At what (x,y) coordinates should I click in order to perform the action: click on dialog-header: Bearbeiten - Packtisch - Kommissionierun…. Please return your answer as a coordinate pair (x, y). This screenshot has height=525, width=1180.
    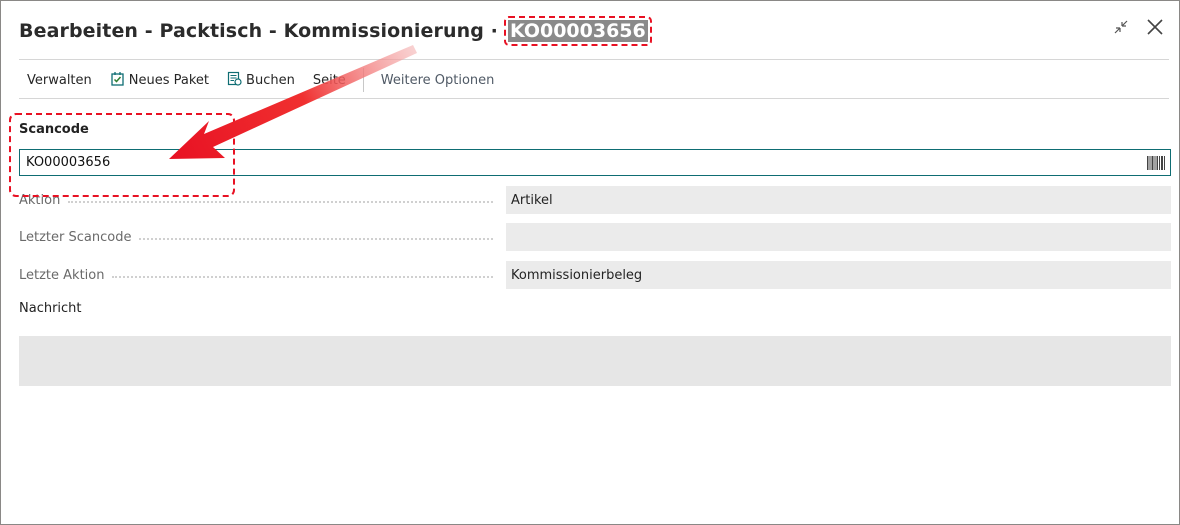
    Looking at the image, I should click on (335, 31).